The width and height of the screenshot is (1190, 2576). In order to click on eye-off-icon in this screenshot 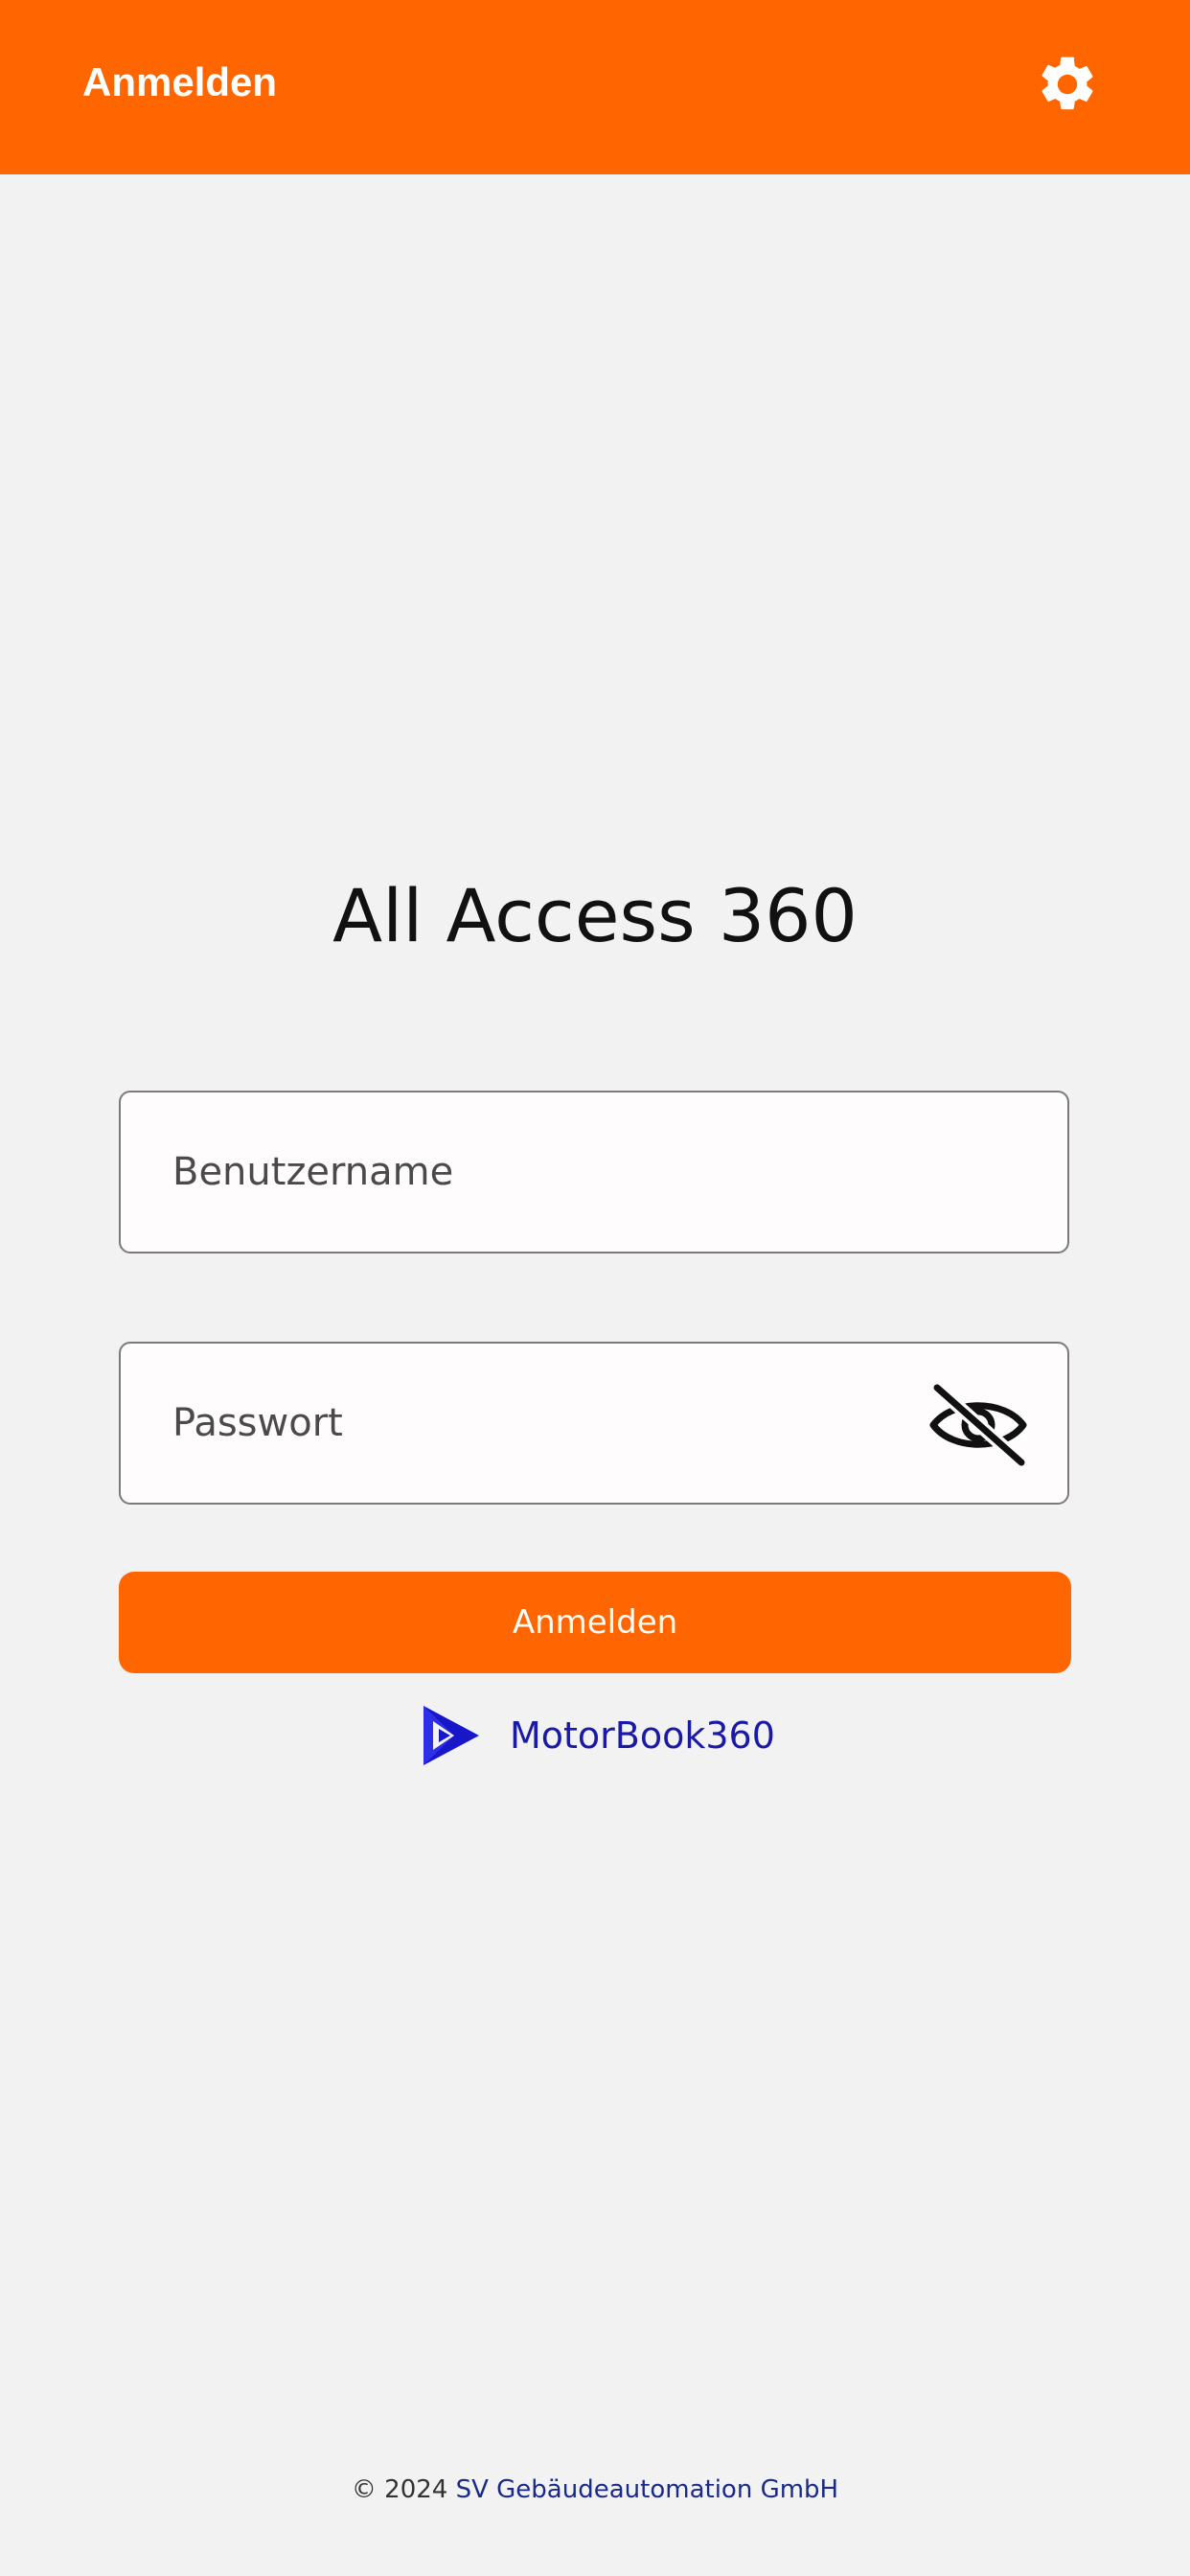, I will do `click(979, 1425)`.